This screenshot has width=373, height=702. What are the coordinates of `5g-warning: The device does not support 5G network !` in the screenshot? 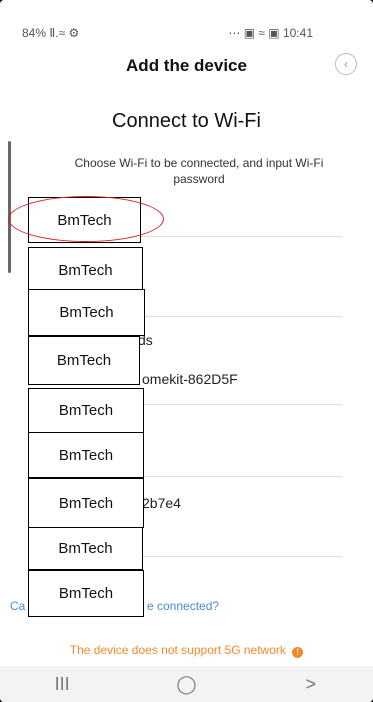 It's located at (186, 650).